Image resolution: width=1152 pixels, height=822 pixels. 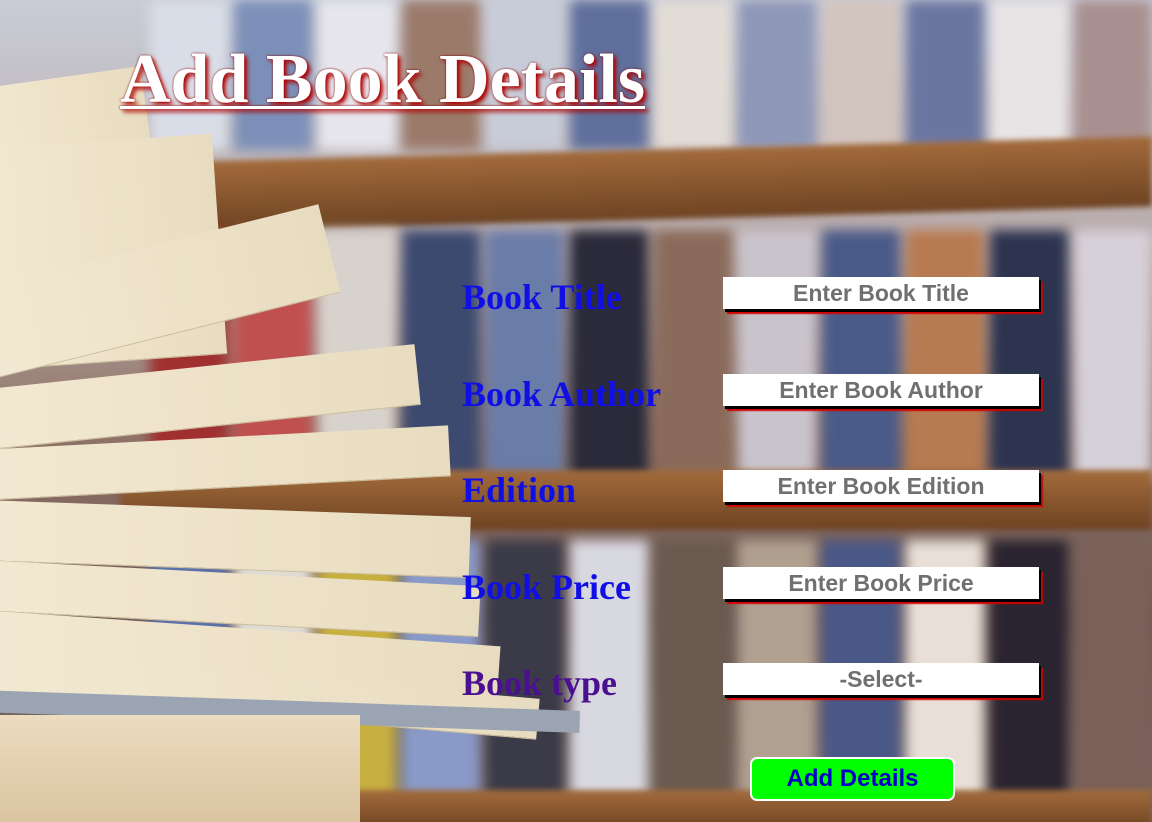 I want to click on book-price-label: Book Price, so click(x=546, y=587).